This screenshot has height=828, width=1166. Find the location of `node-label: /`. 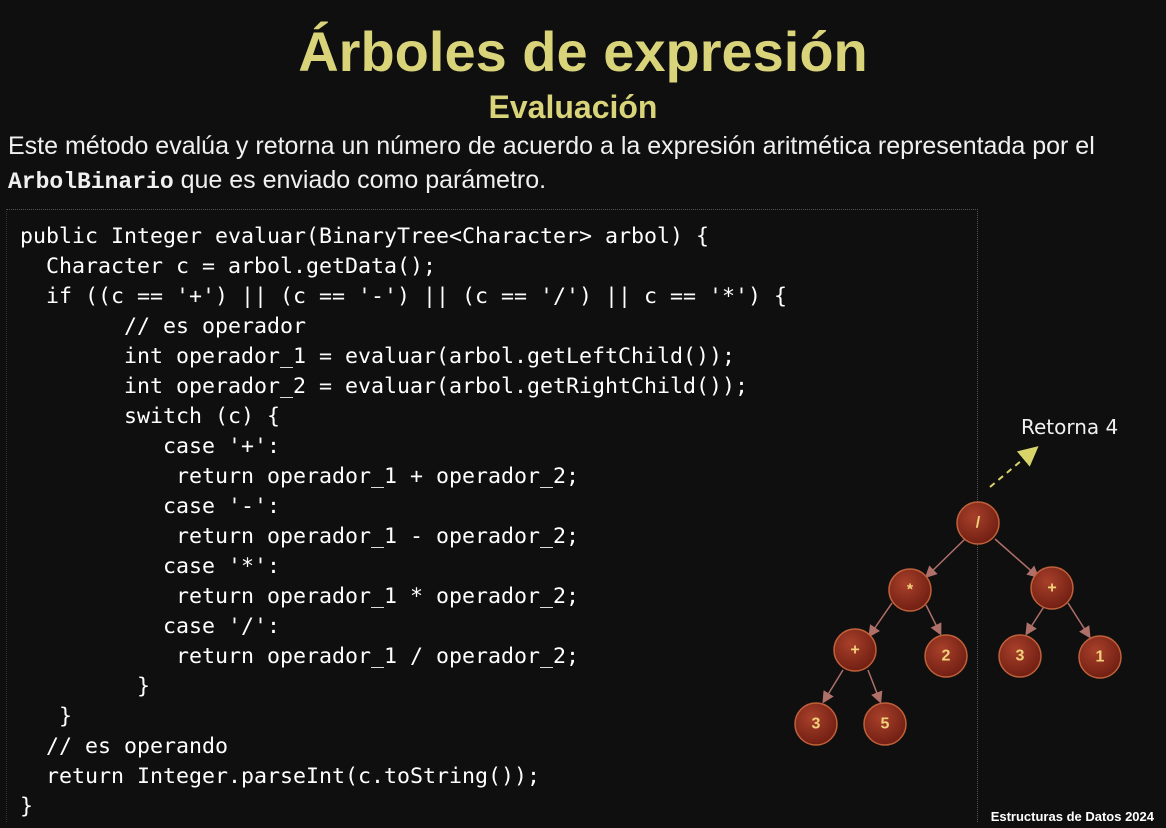

node-label: / is located at coordinates (978, 523).